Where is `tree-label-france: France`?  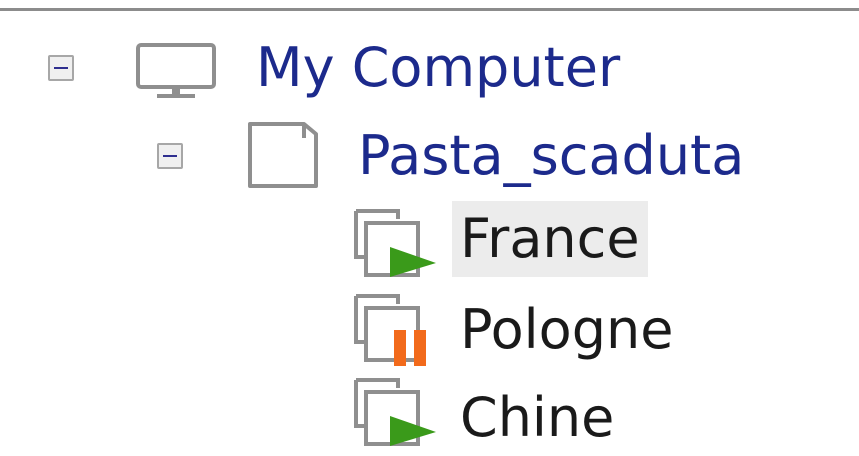
tree-label-france: France is located at coordinates (550, 239).